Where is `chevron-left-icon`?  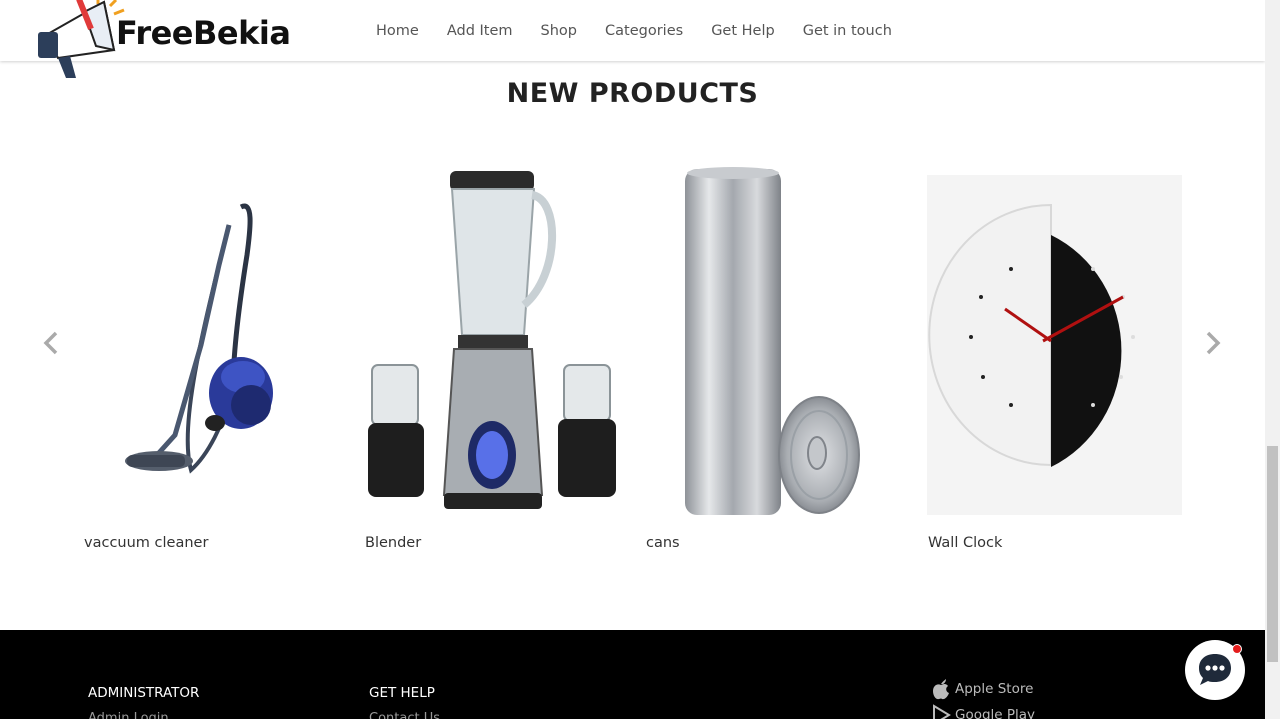
chevron-left-icon is located at coordinates (50, 343).